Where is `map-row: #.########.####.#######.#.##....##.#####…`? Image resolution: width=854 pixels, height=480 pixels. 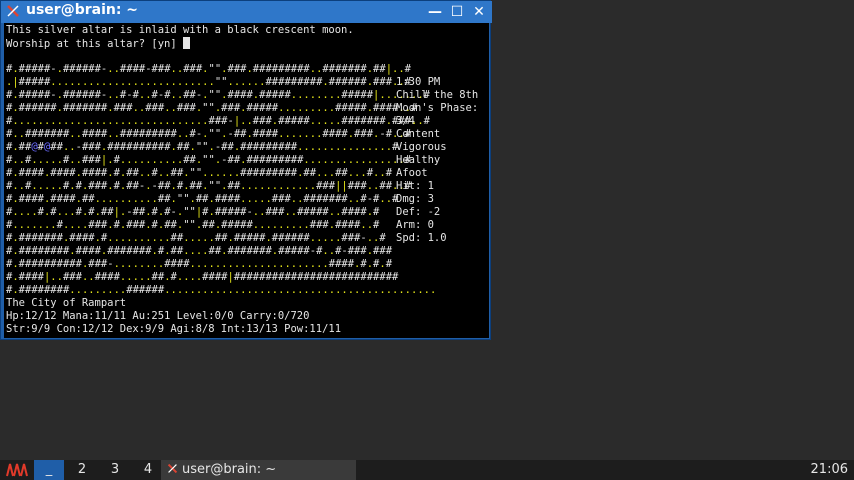
map-row: #.########.####.#######.#.##....##.#####… is located at coordinates (199, 251).